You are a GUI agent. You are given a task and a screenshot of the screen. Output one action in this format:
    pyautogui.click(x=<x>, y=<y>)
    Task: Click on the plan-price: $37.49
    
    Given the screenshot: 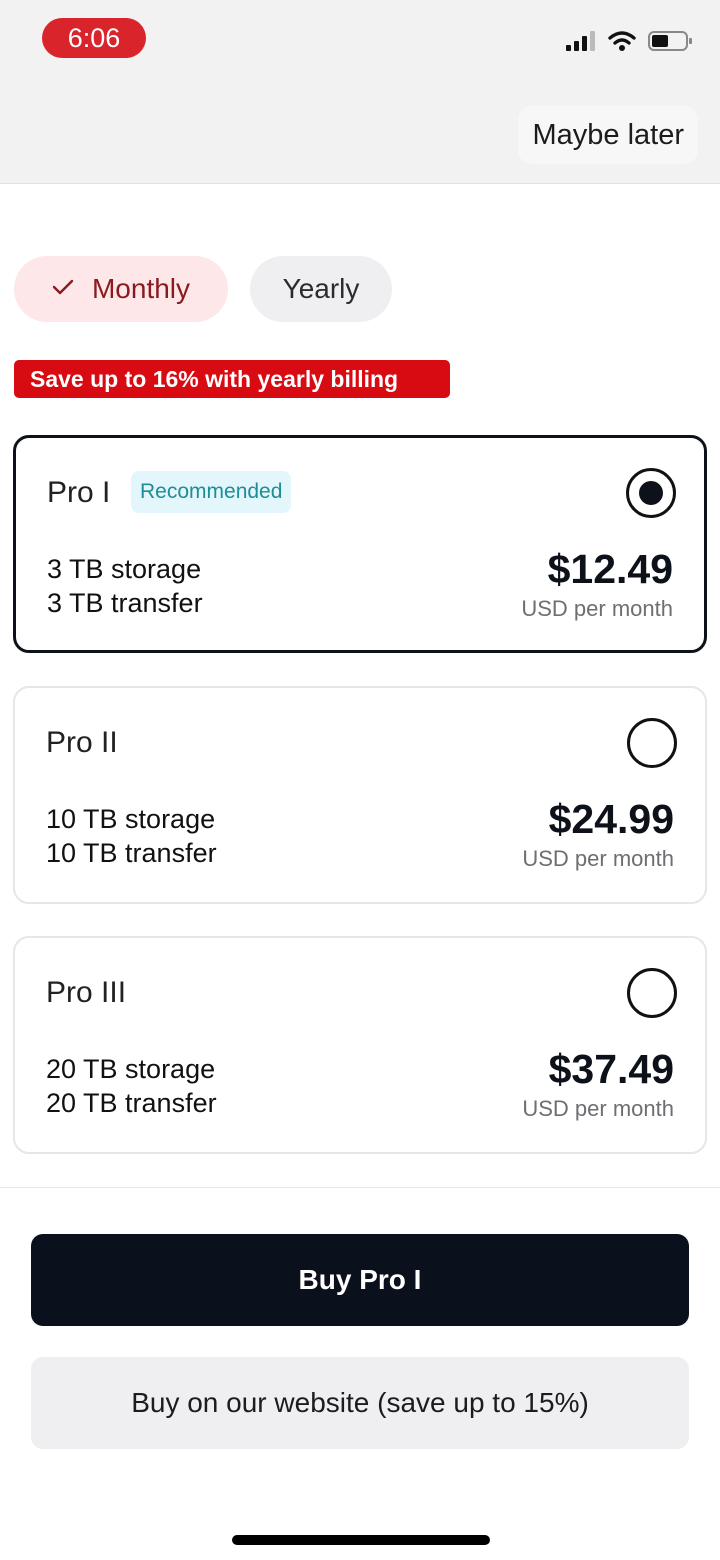 What is the action you would take?
    pyautogui.click(x=611, y=1069)
    